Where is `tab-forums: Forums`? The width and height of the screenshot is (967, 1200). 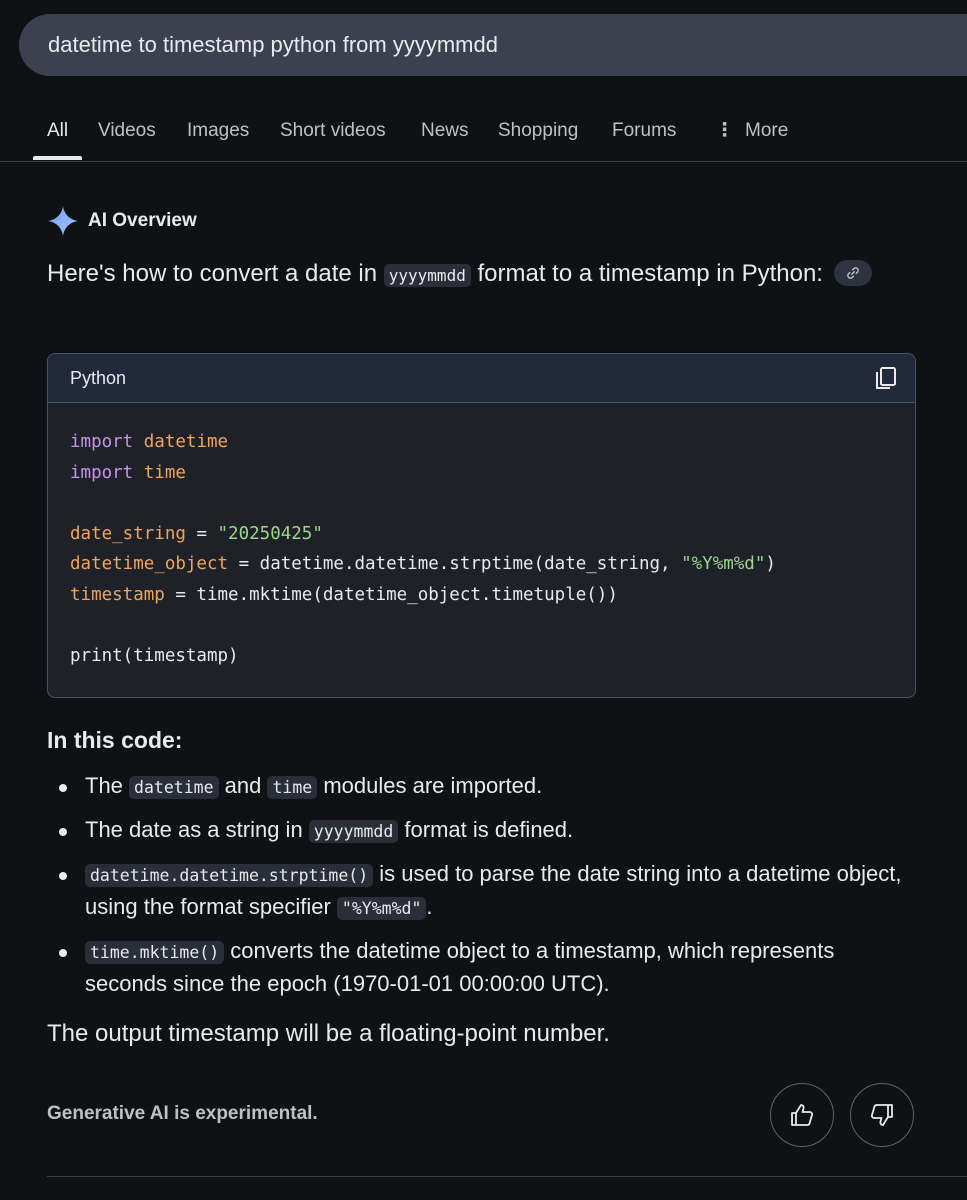 tab-forums: Forums is located at coordinates (644, 133).